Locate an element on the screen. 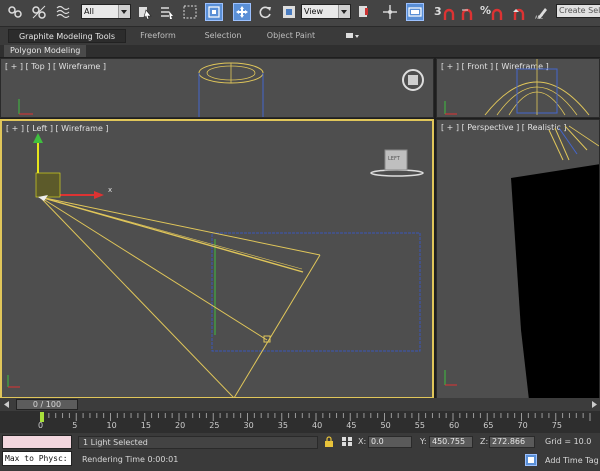 This screenshot has height=471, width=600. time-slider-bar: 0 / 100 is located at coordinates (300, 404).